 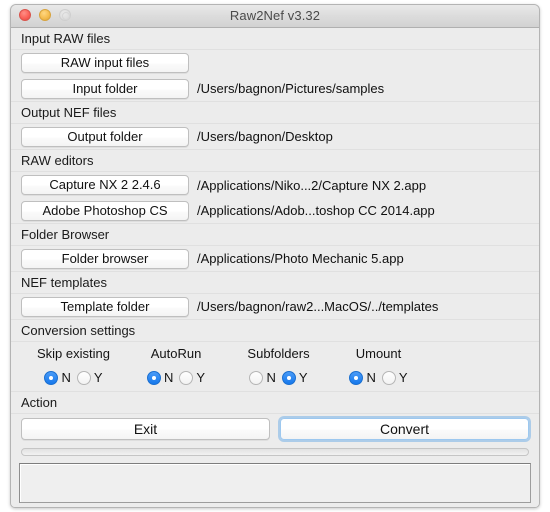 I want to click on output-folder-path: /Users/bagnon/Desktop, so click(x=265, y=136).